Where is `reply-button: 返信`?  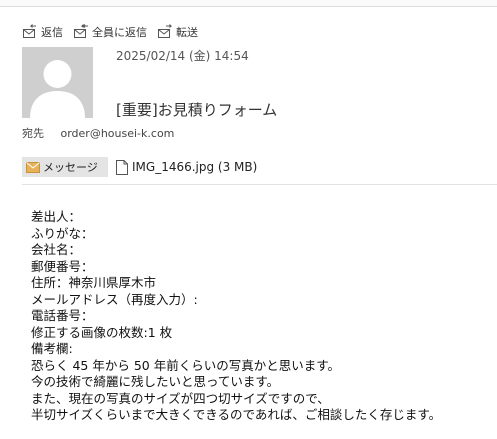 reply-button: 返信 is located at coordinates (42, 32).